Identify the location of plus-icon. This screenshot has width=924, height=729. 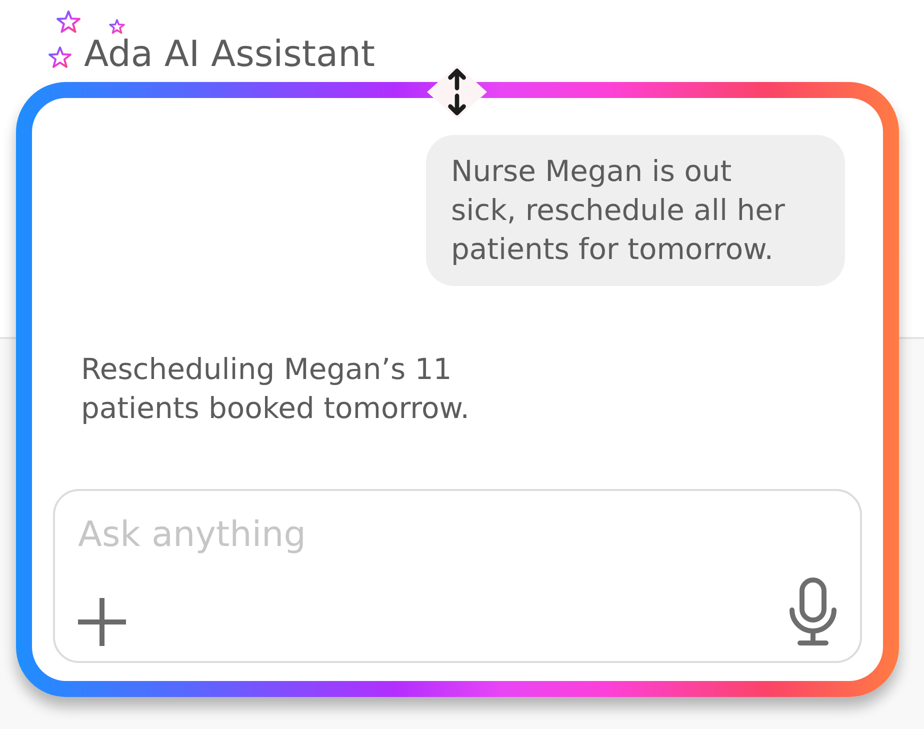
(102, 622).